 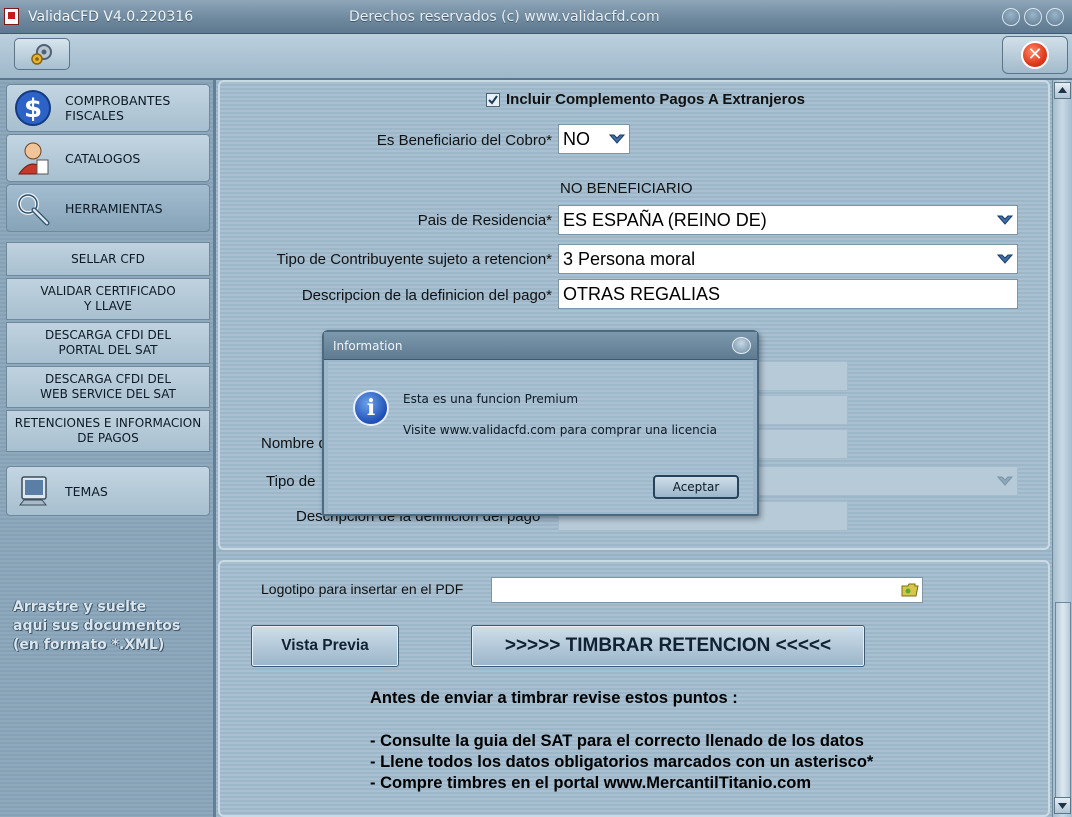 I want to click on nav-comprobantes-fiscales: $ COMPROBANTES FISCALES, so click(x=108, y=108).